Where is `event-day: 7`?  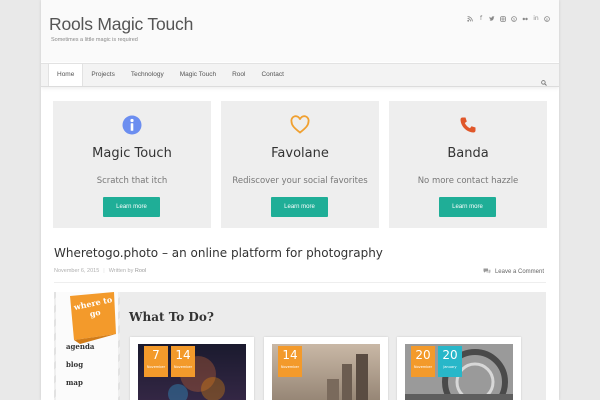
event-day: 7 is located at coordinates (156, 355).